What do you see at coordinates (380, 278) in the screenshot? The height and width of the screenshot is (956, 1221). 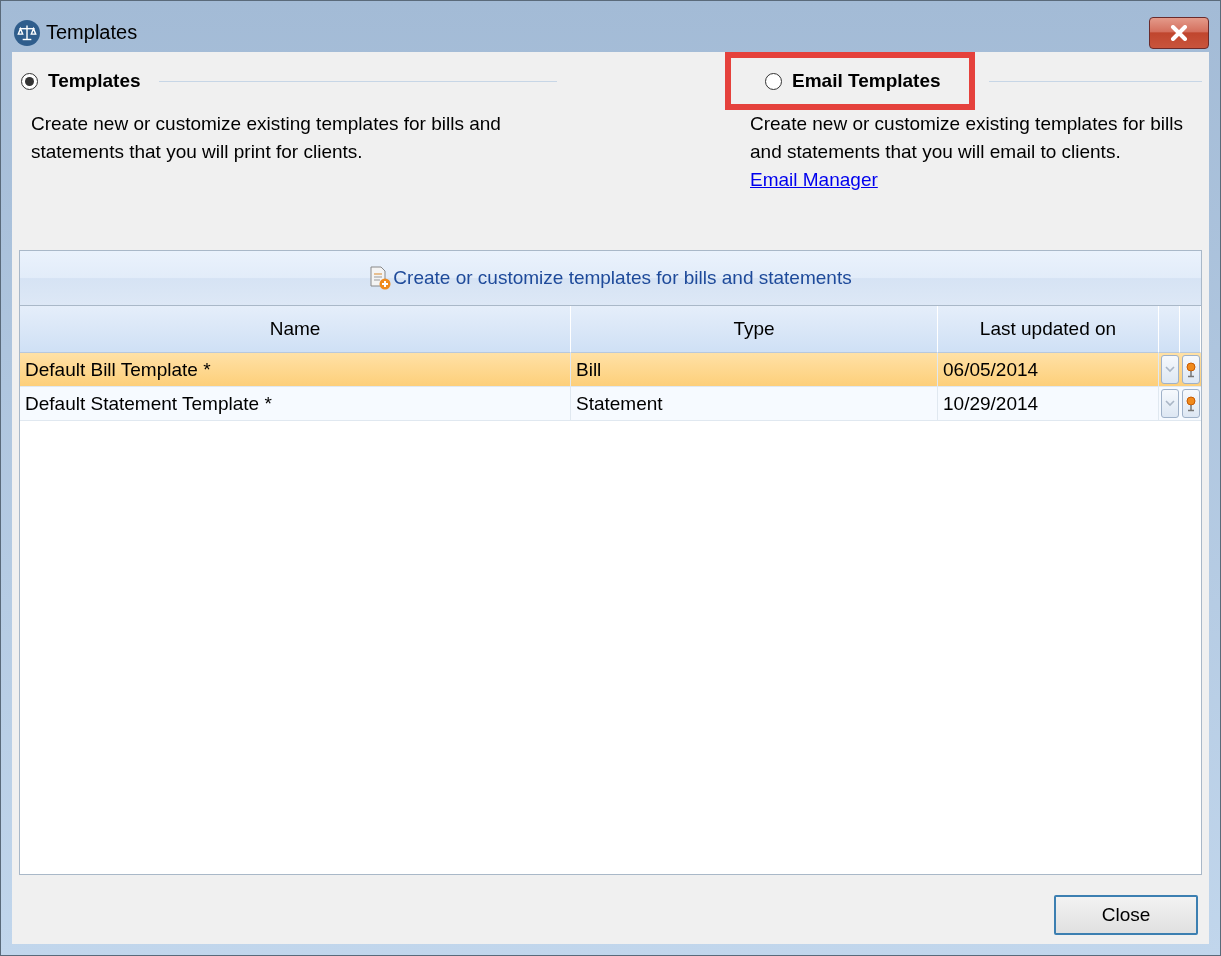 I see `document-add-icon` at bounding box center [380, 278].